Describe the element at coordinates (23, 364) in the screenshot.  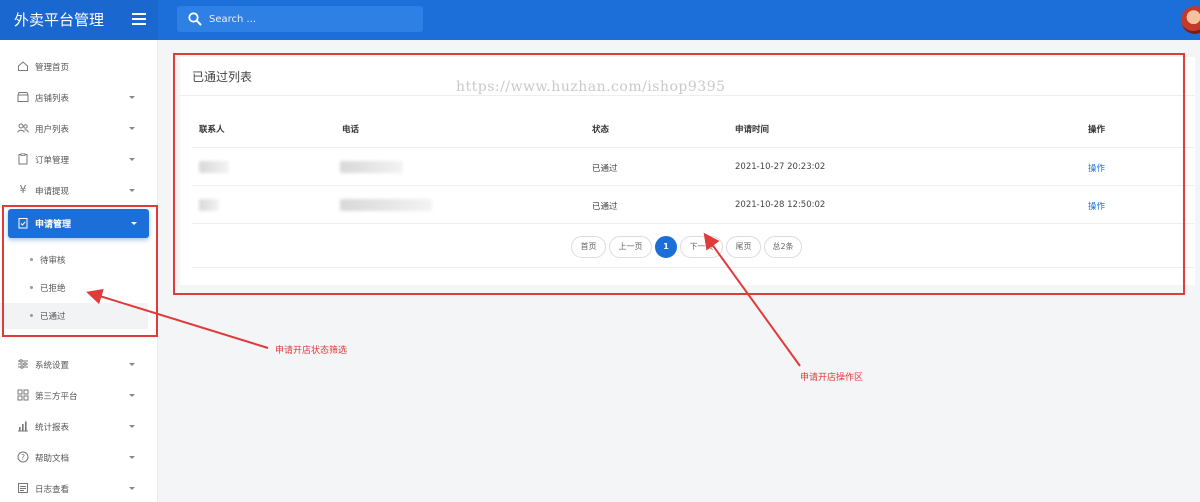
I see `sliders-icon` at that location.